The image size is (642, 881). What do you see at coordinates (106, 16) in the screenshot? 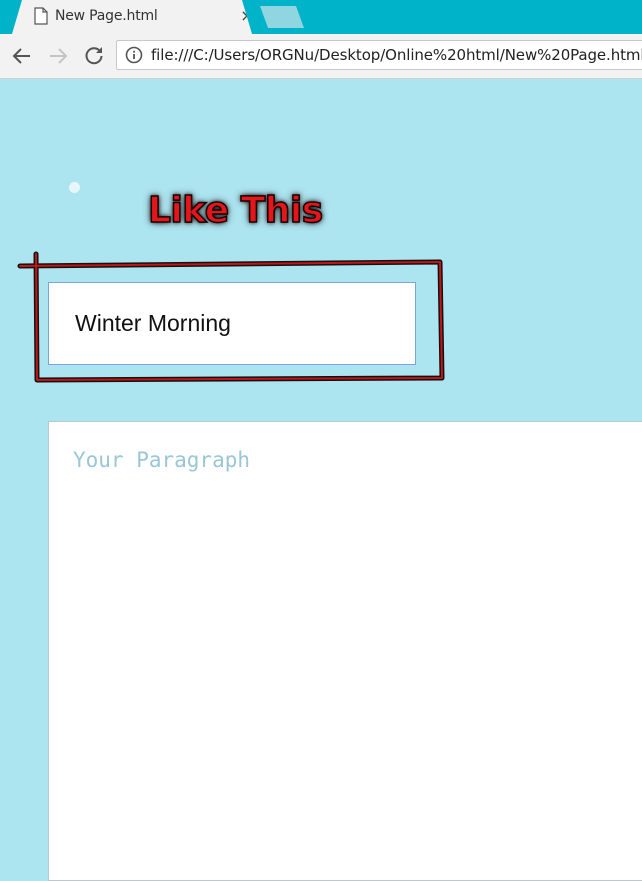
I see `tab-title: New Page.html` at bounding box center [106, 16].